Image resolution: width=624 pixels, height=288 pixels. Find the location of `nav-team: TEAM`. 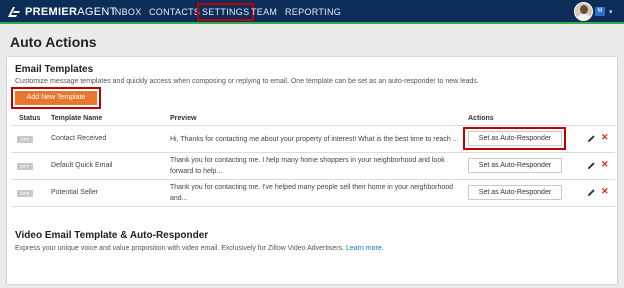

nav-team: TEAM is located at coordinates (264, 12).